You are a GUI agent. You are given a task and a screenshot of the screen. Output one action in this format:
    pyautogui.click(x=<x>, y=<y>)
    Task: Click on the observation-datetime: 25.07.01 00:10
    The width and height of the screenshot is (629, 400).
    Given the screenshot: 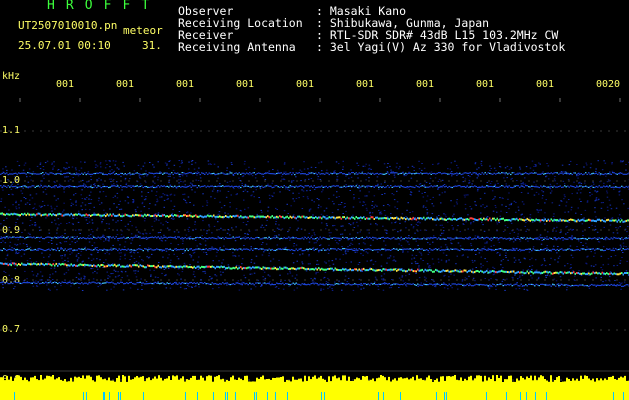 What is the action you would take?
    pyautogui.click(x=64, y=45)
    